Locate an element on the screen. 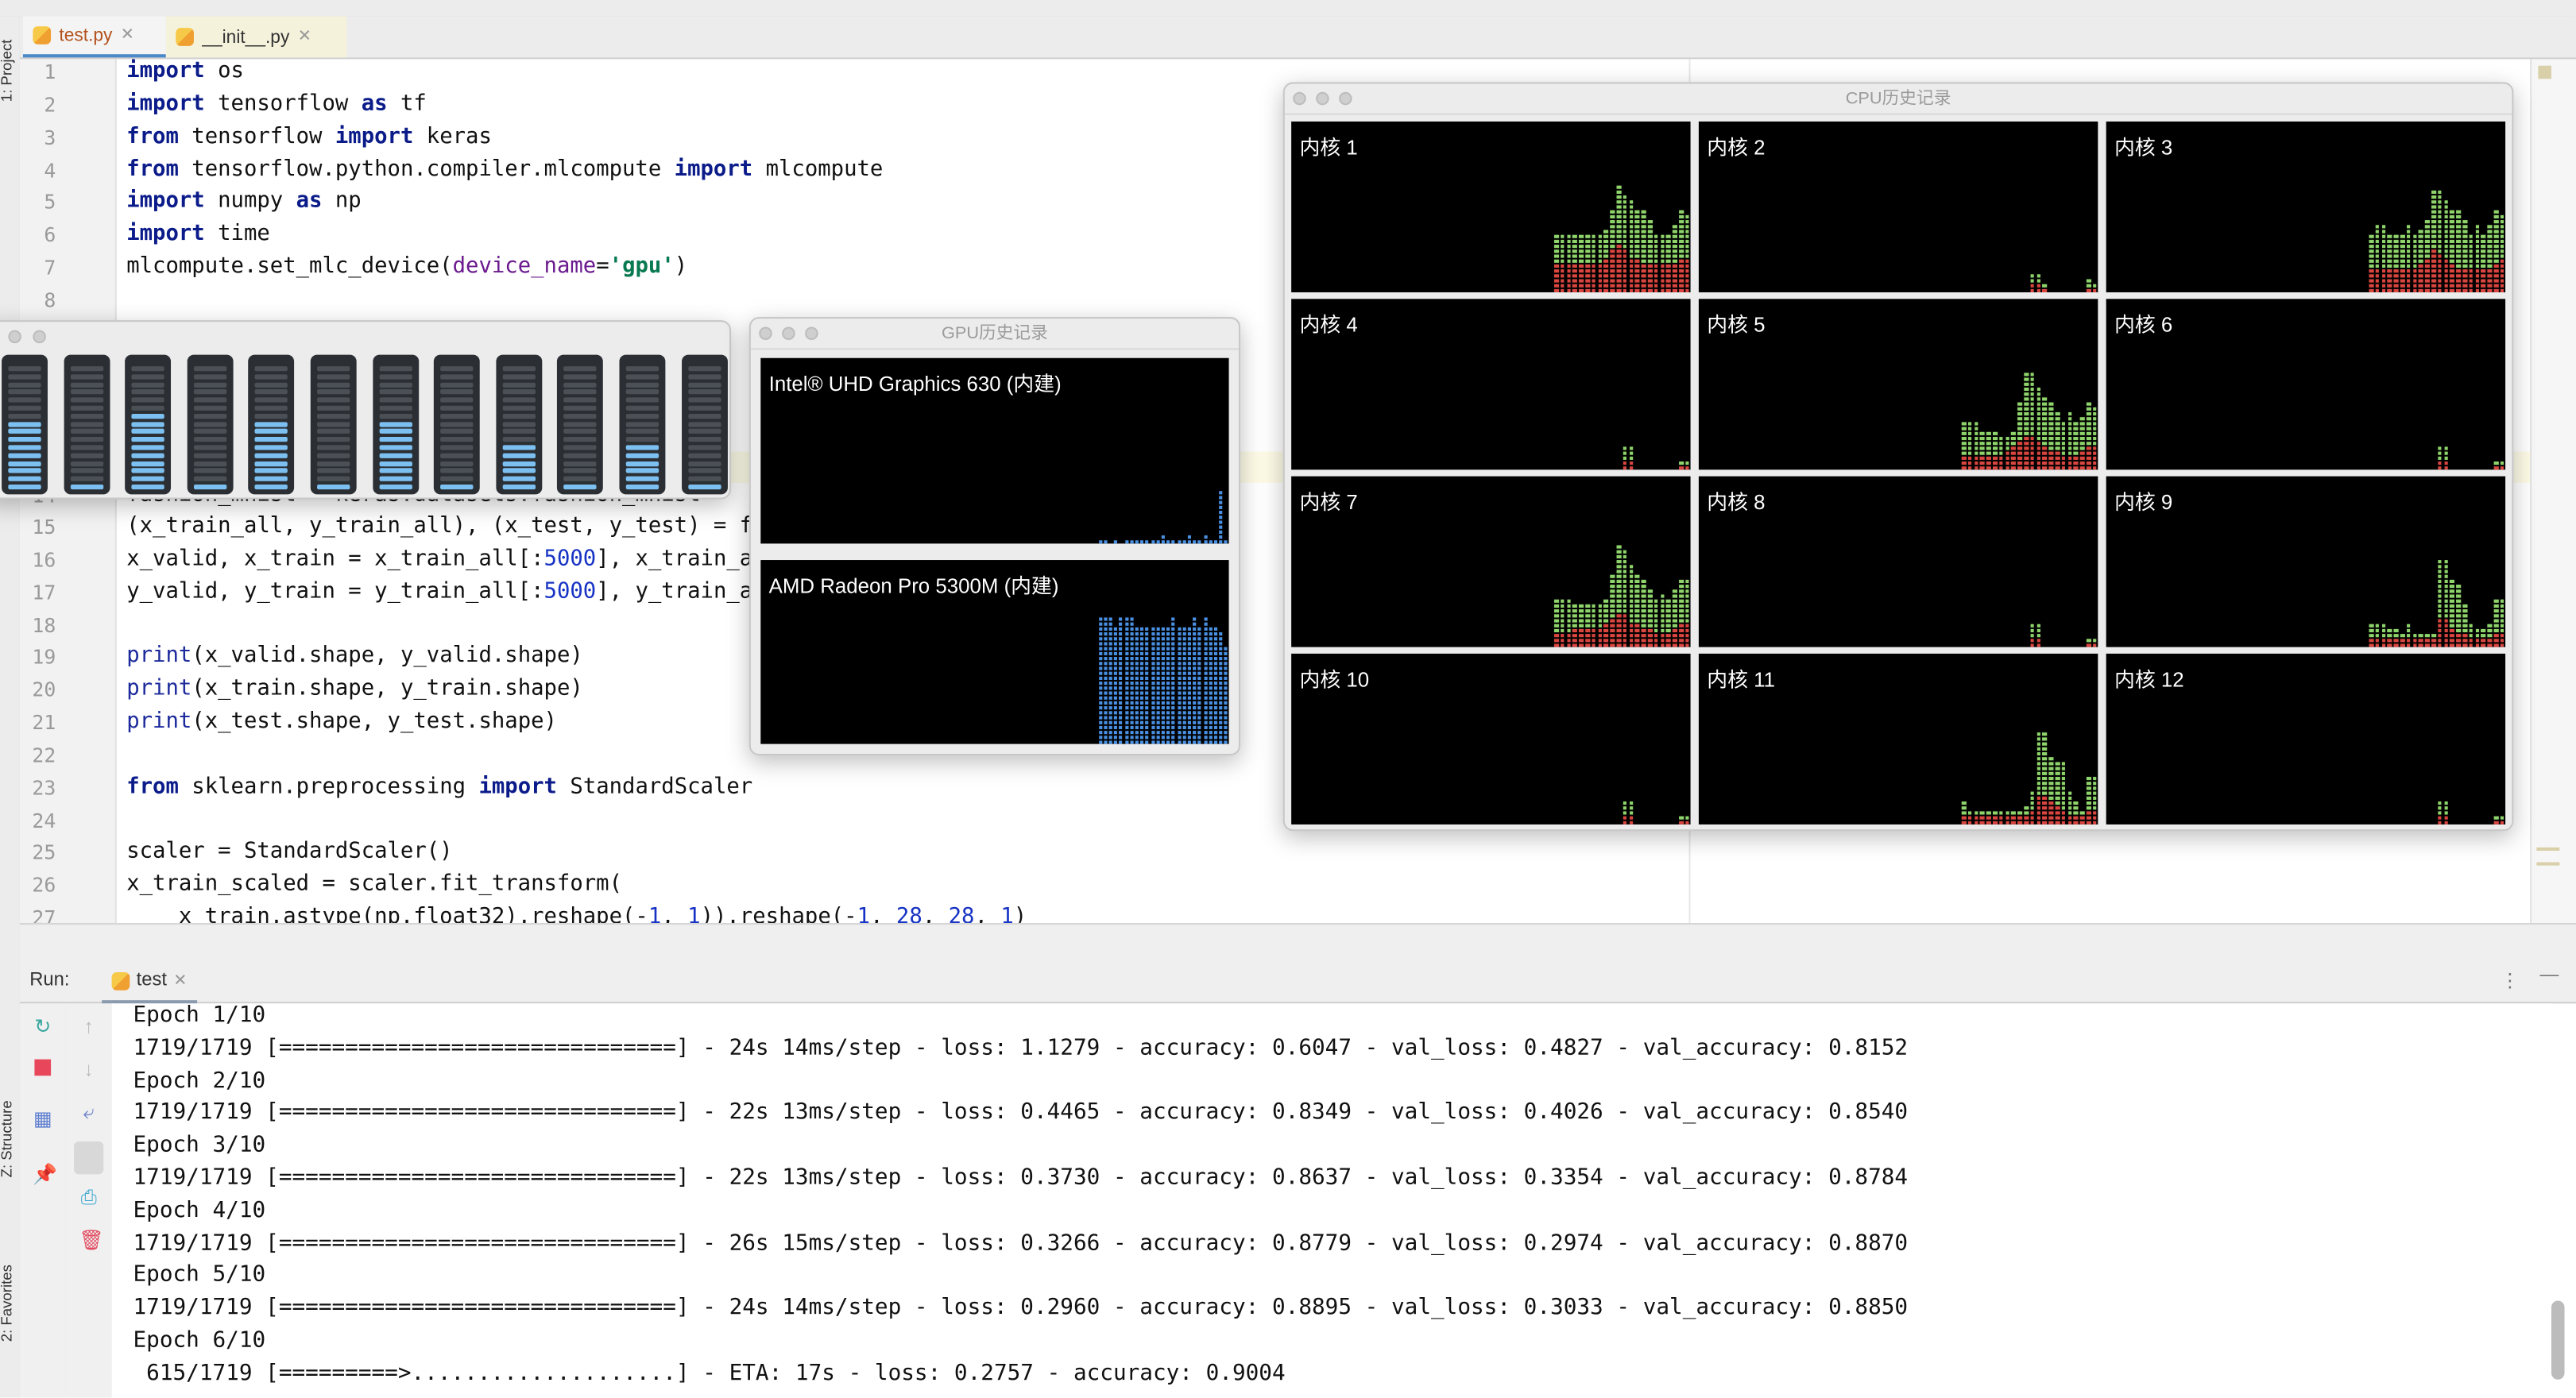  console-scrollbar is located at coordinates (2558, 1340).